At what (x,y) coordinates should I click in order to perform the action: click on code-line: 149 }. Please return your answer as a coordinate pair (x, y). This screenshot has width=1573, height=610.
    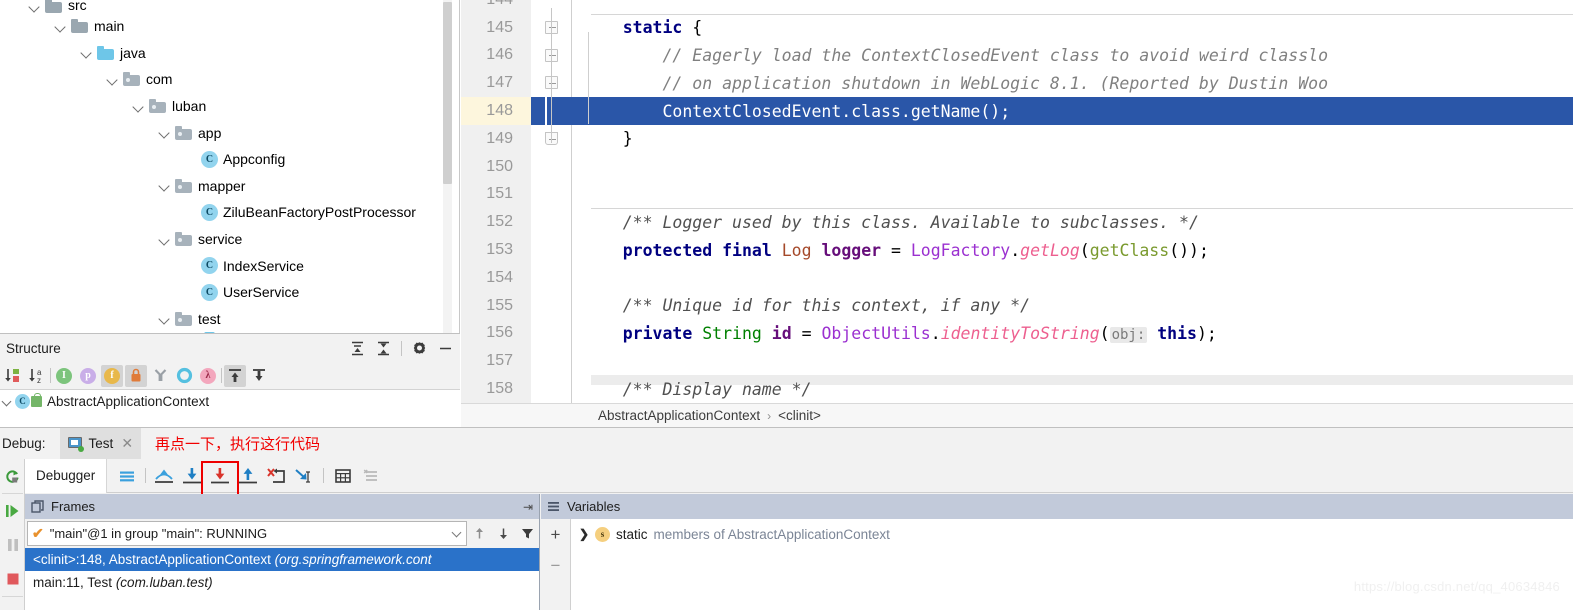
    Looking at the image, I should click on (1017, 139).